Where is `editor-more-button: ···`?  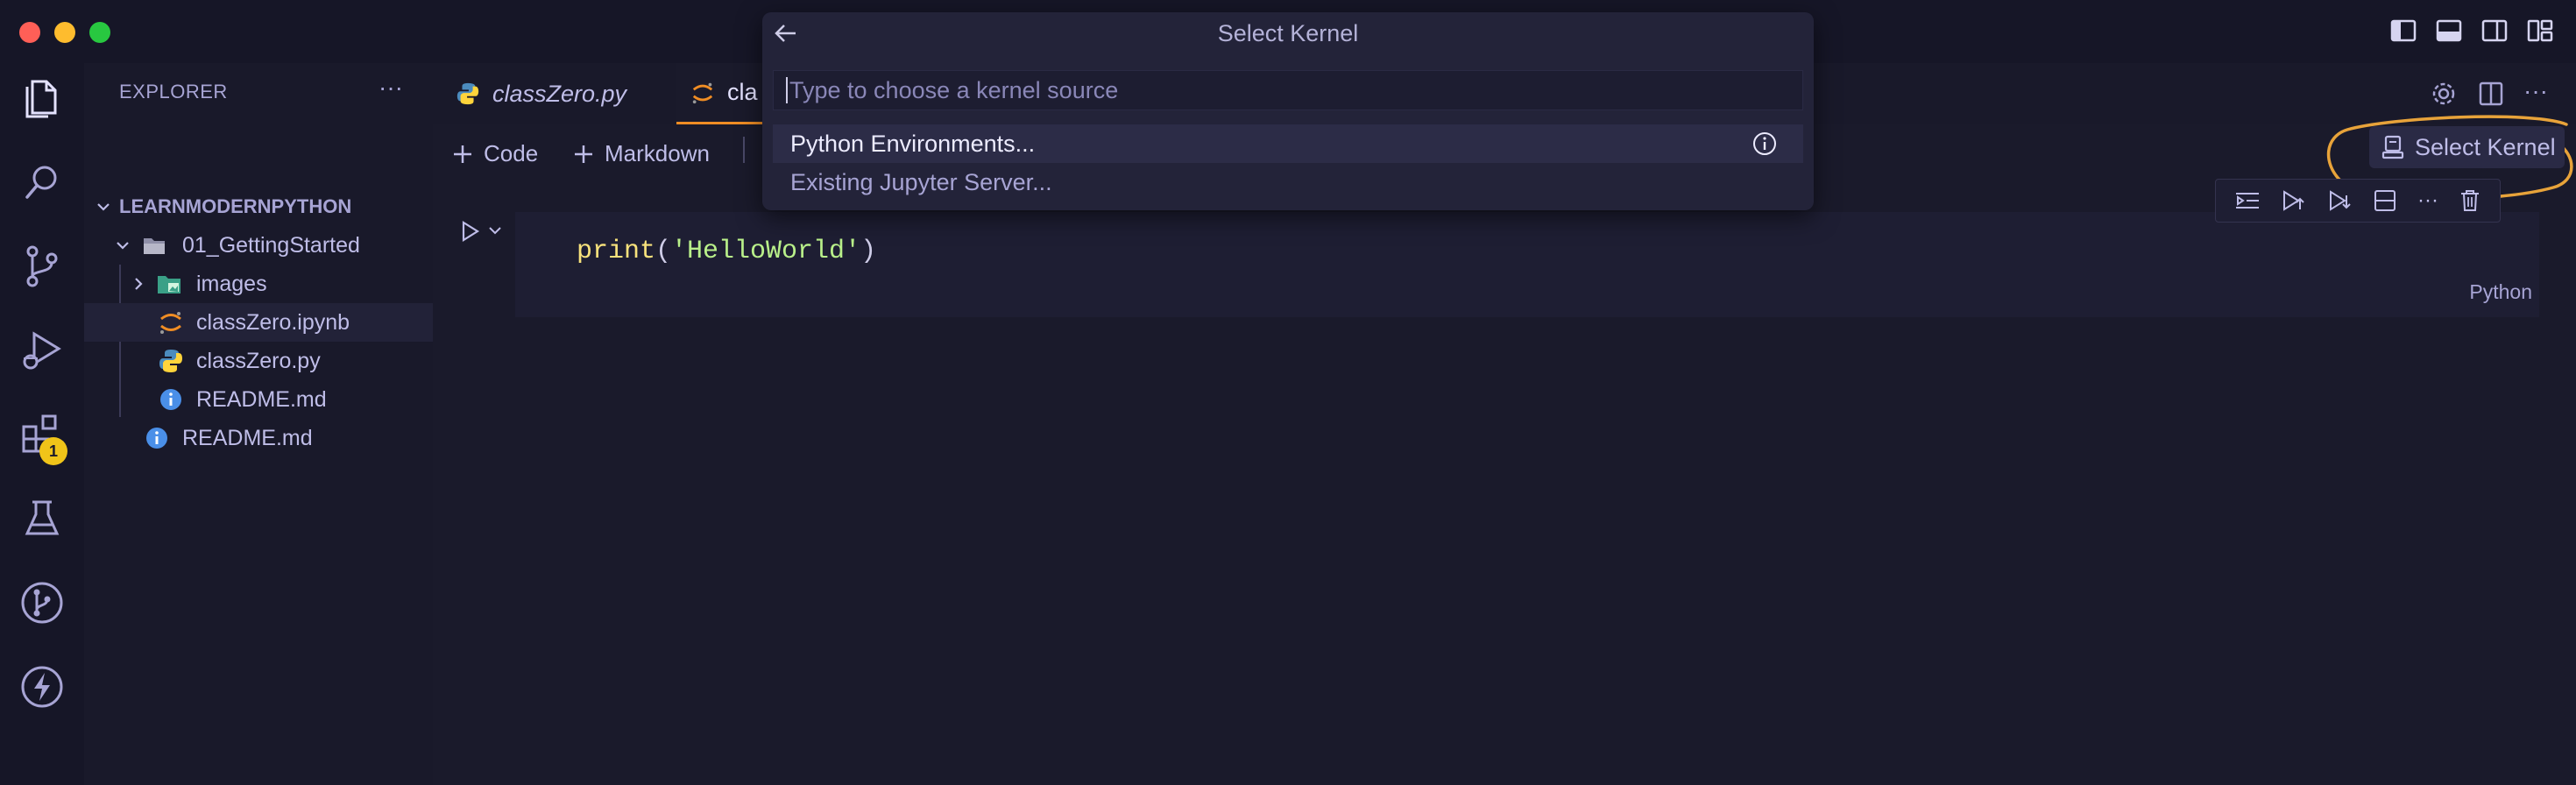 editor-more-button: ··· is located at coordinates (2535, 91).